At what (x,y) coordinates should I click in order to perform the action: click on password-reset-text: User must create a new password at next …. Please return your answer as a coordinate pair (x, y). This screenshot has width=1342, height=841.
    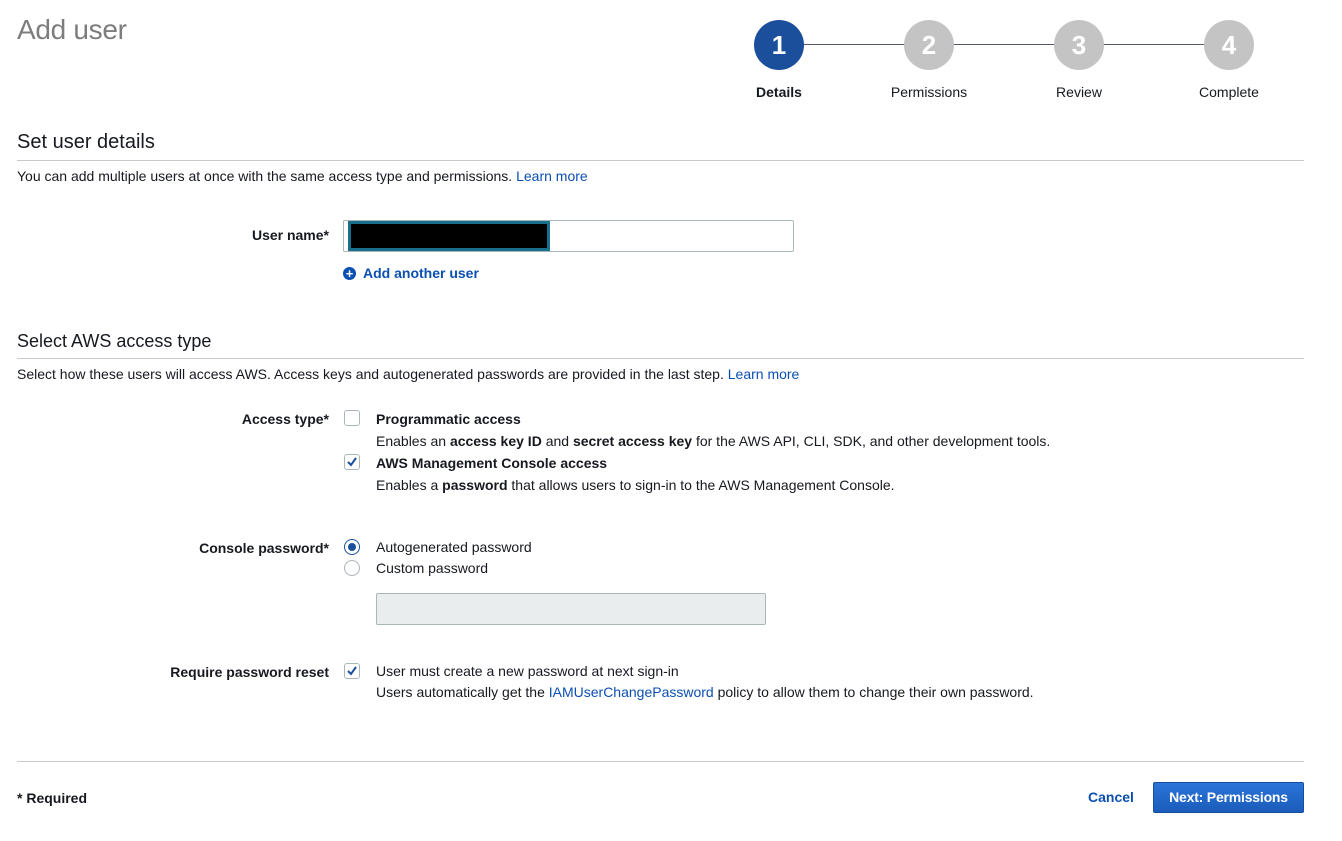
    Looking at the image, I should click on (527, 671).